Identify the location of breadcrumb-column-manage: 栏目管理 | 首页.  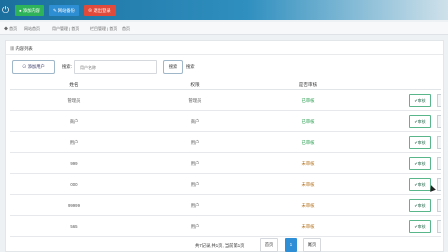
(103, 29).